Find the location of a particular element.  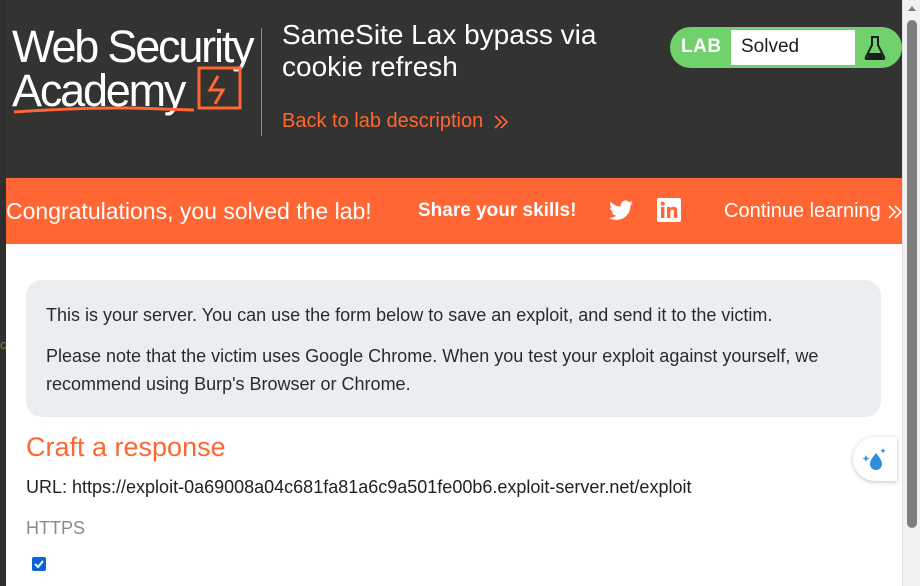

sparkle-drop-icon is located at coordinates (874, 459).